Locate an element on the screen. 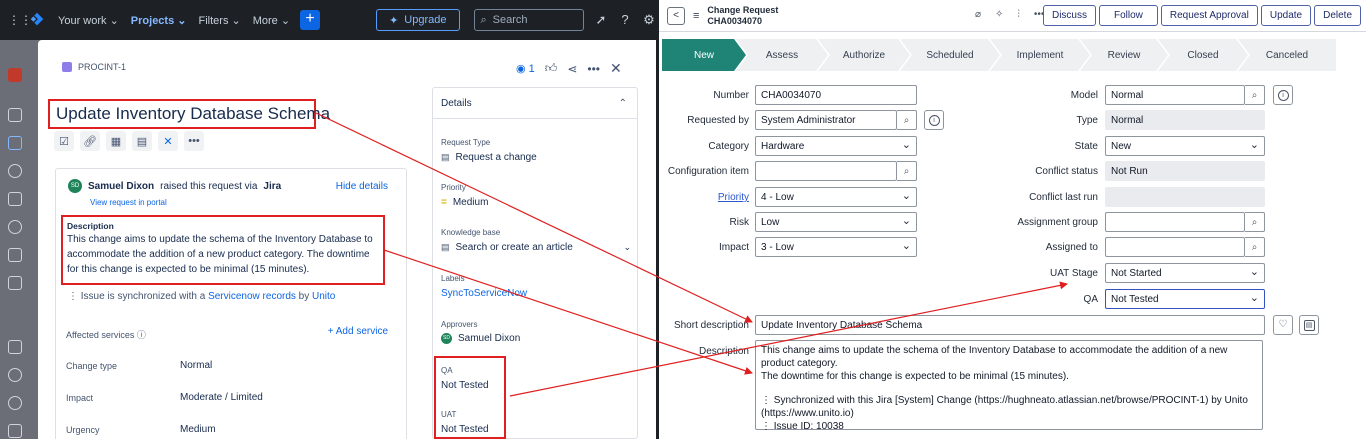 This screenshot has height=439, width=1366. reporter-name: Samuel Dixon is located at coordinates (121, 186).